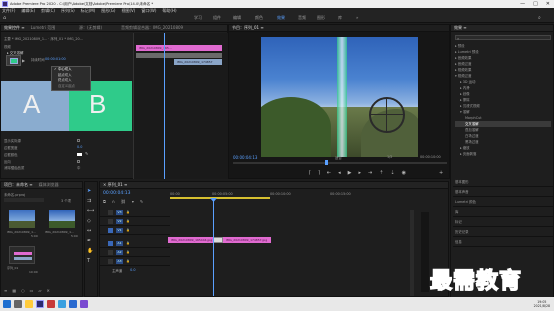  I want to click on dropdown-option-custom: 自定义起点, so click(71, 87).